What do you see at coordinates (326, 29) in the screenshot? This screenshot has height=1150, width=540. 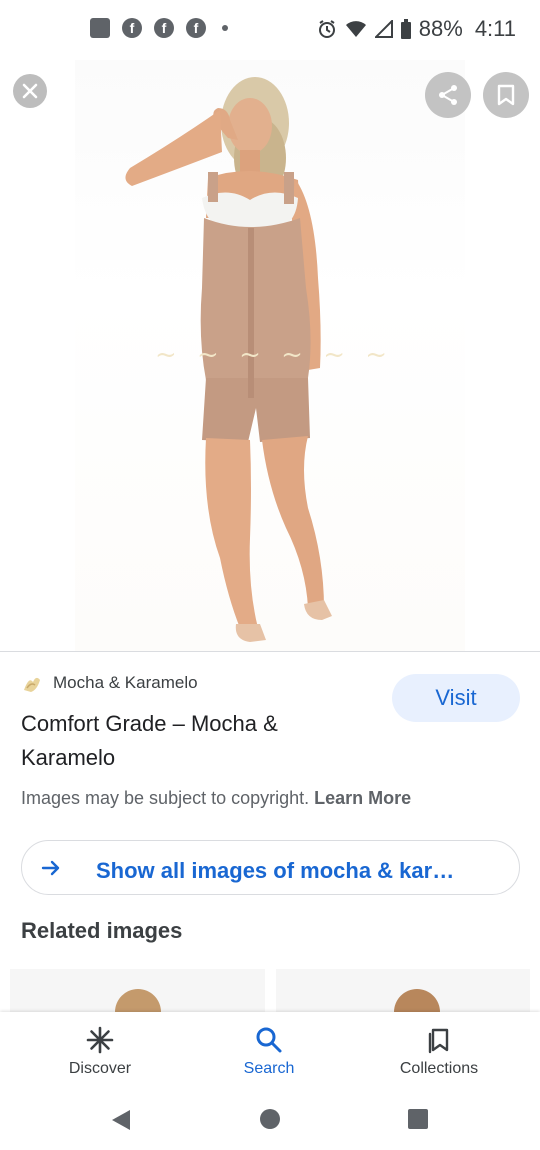 I see `alarm-icon` at bounding box center [326, 29].